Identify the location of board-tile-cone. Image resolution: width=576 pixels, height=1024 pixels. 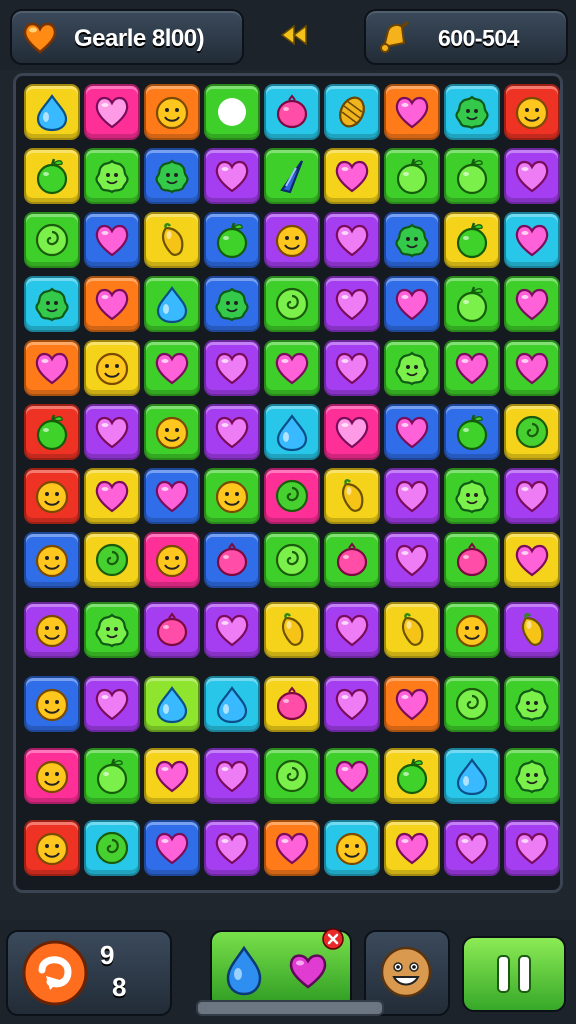
(292, 176).